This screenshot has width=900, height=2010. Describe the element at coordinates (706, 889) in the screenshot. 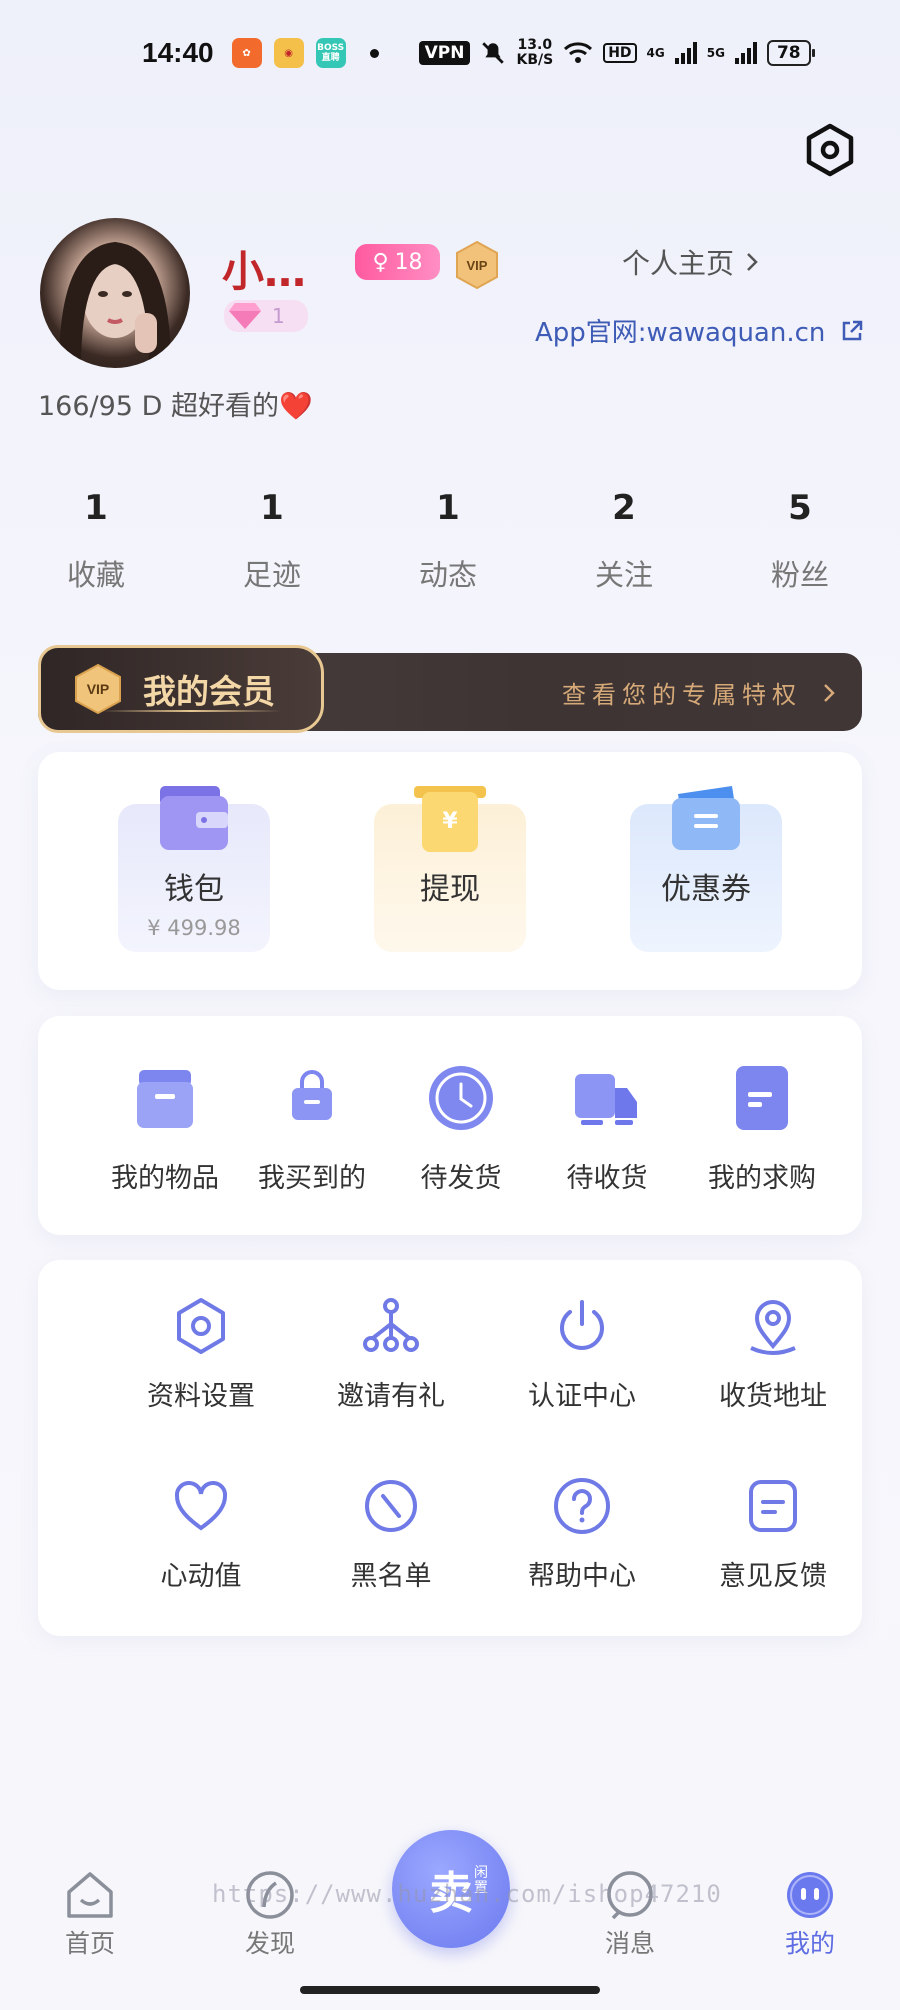

I see `coupon-label: 优惠券` at that location.